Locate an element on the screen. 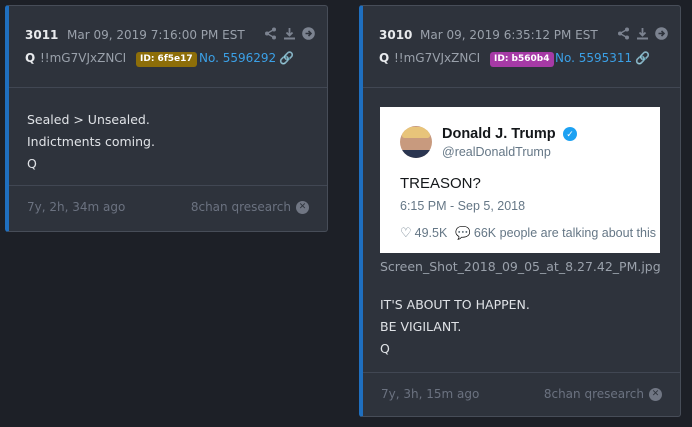 The height and width of the screenshot is (427, 692). post-line: BE VIGILANT. is located at coordinates (421, 326).